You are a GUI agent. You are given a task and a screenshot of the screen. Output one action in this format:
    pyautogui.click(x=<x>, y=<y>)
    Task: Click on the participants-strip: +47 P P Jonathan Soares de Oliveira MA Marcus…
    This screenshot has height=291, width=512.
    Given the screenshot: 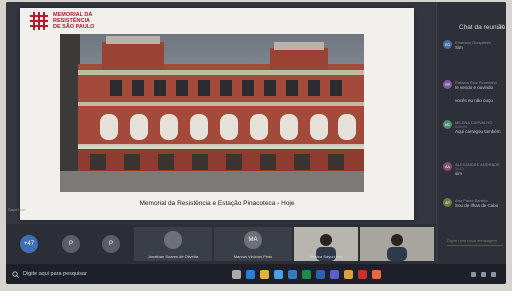 What is the action you would take?
    pyautogui.click(x=221, y=244)
    